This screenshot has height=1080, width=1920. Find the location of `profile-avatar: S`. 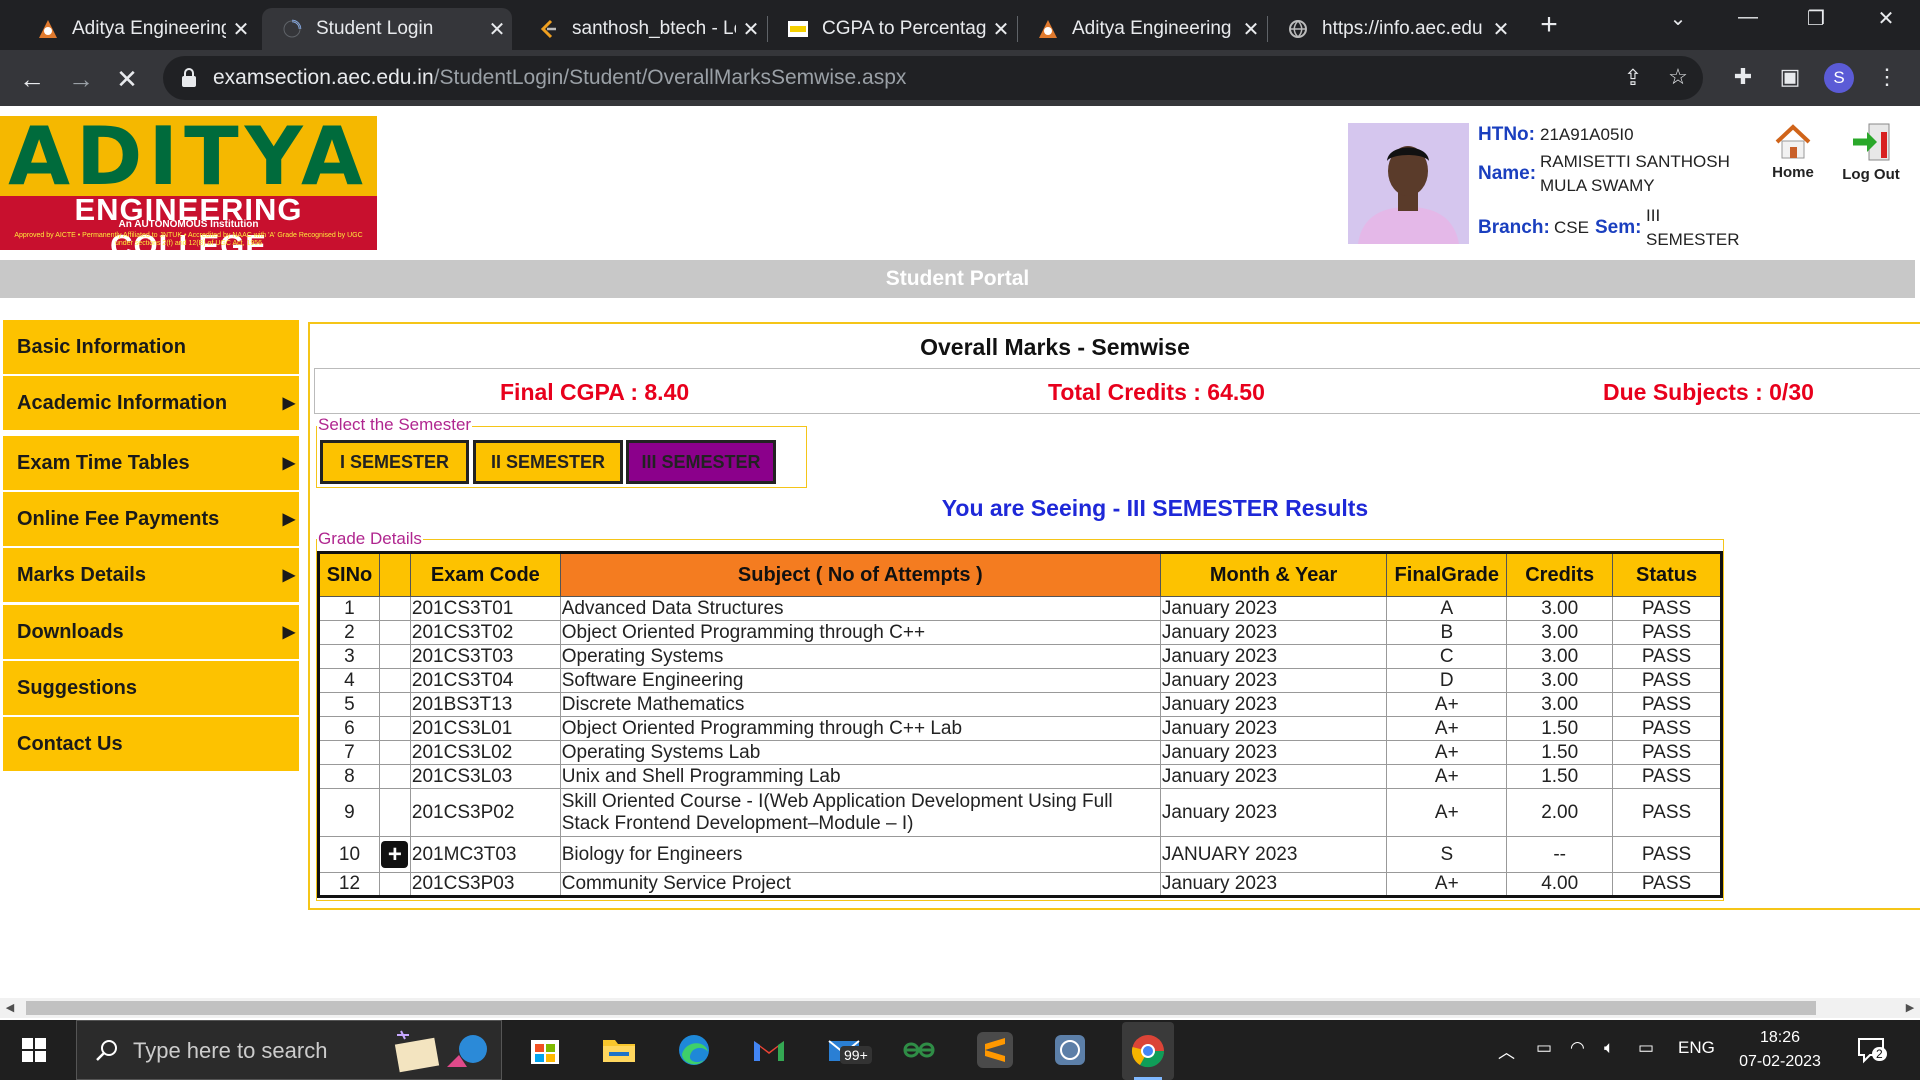

profile-avatar: S is located at coordinates (1839, 78).